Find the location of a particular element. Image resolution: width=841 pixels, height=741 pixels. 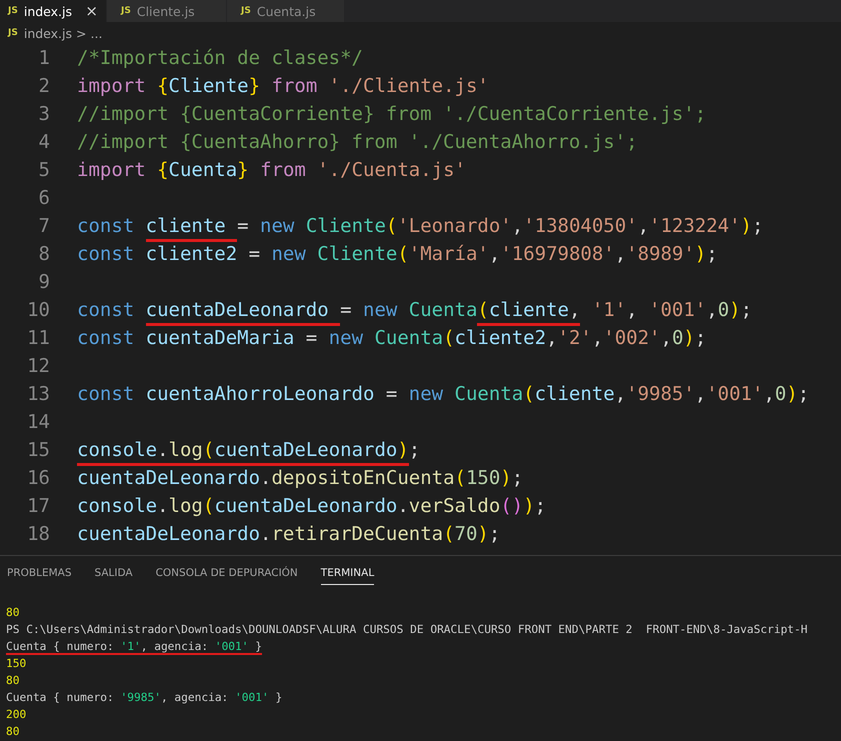

tab-label: Cliente.js is located at coordinates (166, 11).